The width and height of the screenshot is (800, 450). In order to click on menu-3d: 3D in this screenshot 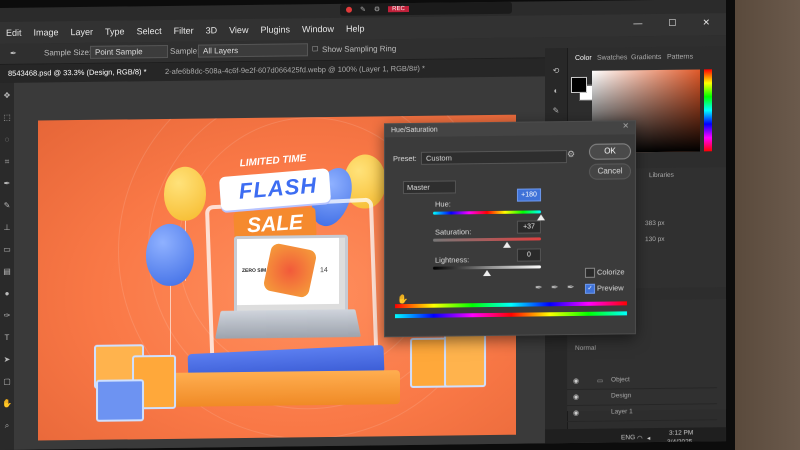, I will do `click(212, 30)`.